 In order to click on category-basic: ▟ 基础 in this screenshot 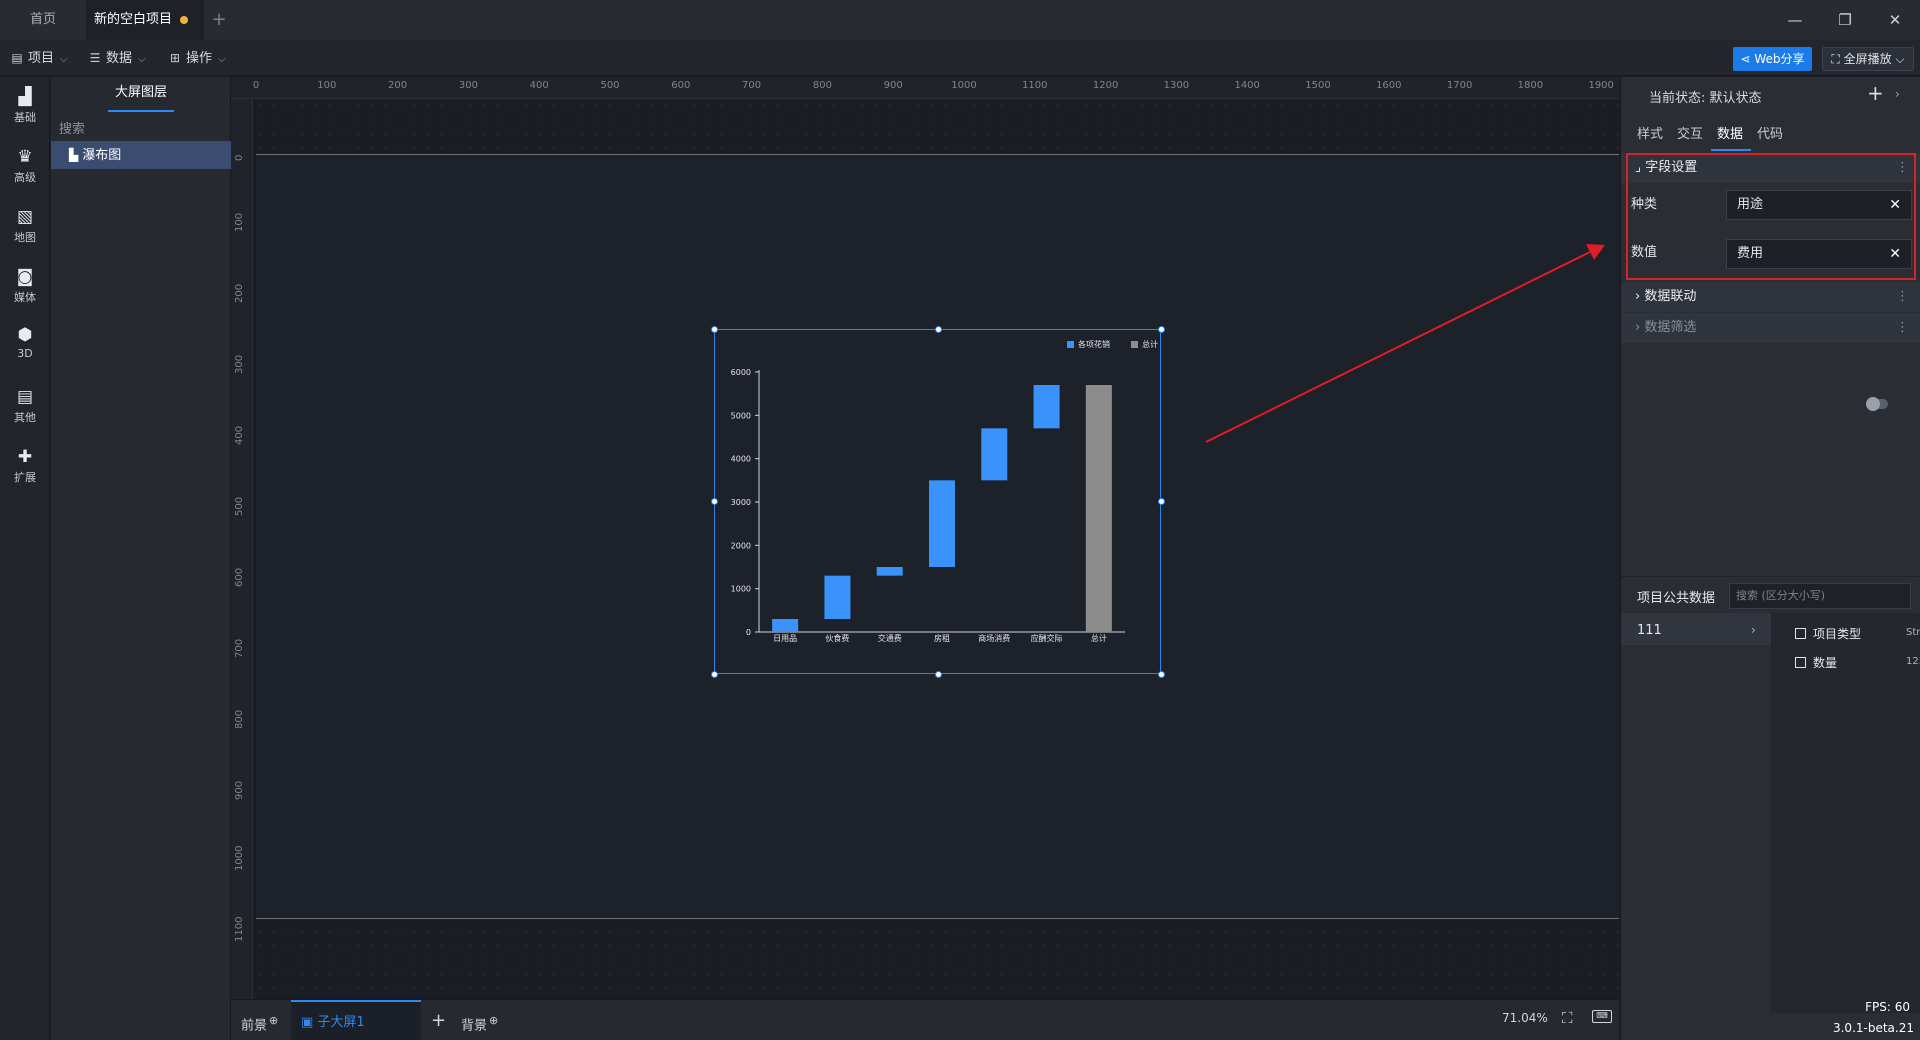, I will do `click(25, 106)`.